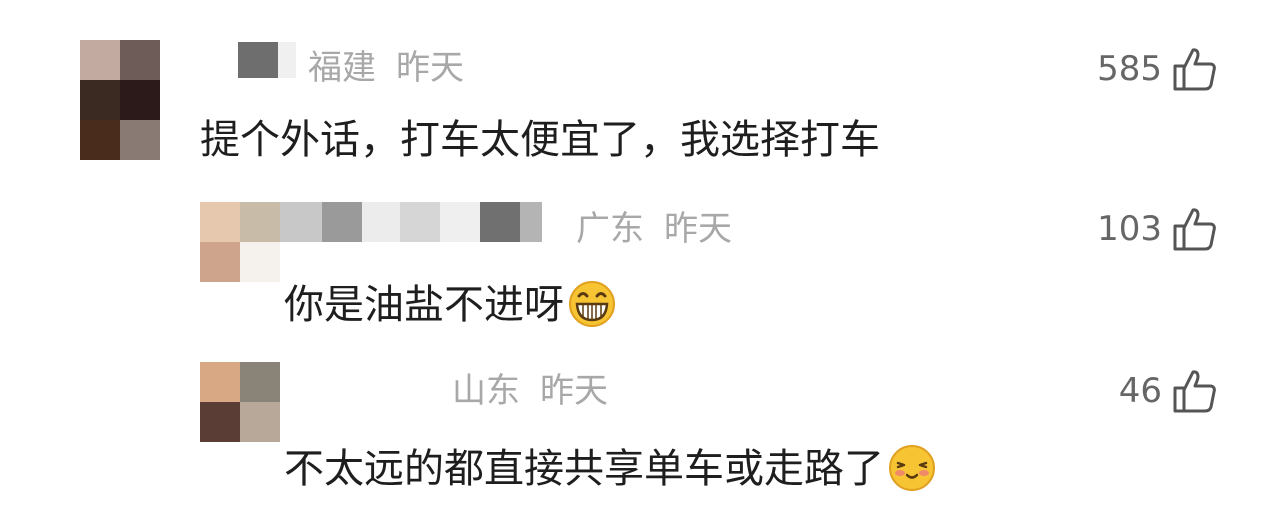 Image resolution: width=1284 pixels, height=520 pixels. I want to click on like-button: 585, so click(1157, 69).